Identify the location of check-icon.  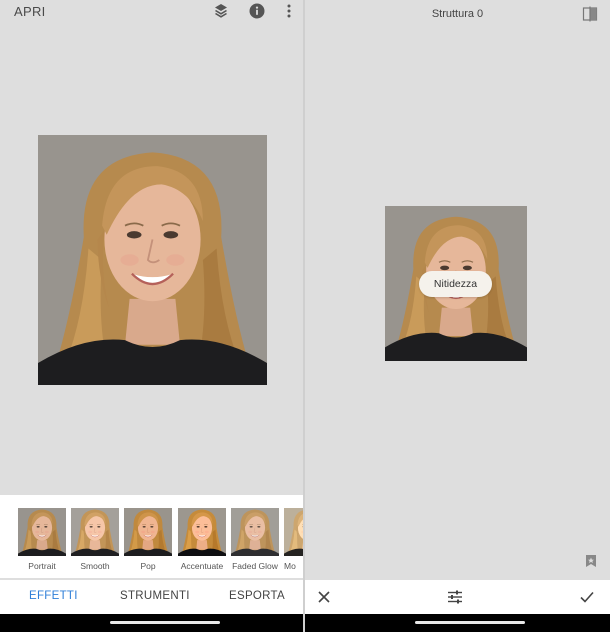
(587, 597).